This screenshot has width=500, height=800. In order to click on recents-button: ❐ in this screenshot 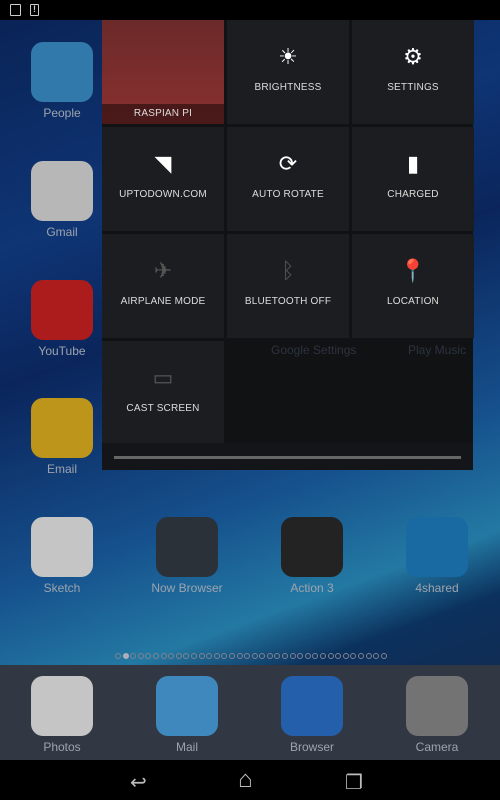, I will do `click(354, 782)`.